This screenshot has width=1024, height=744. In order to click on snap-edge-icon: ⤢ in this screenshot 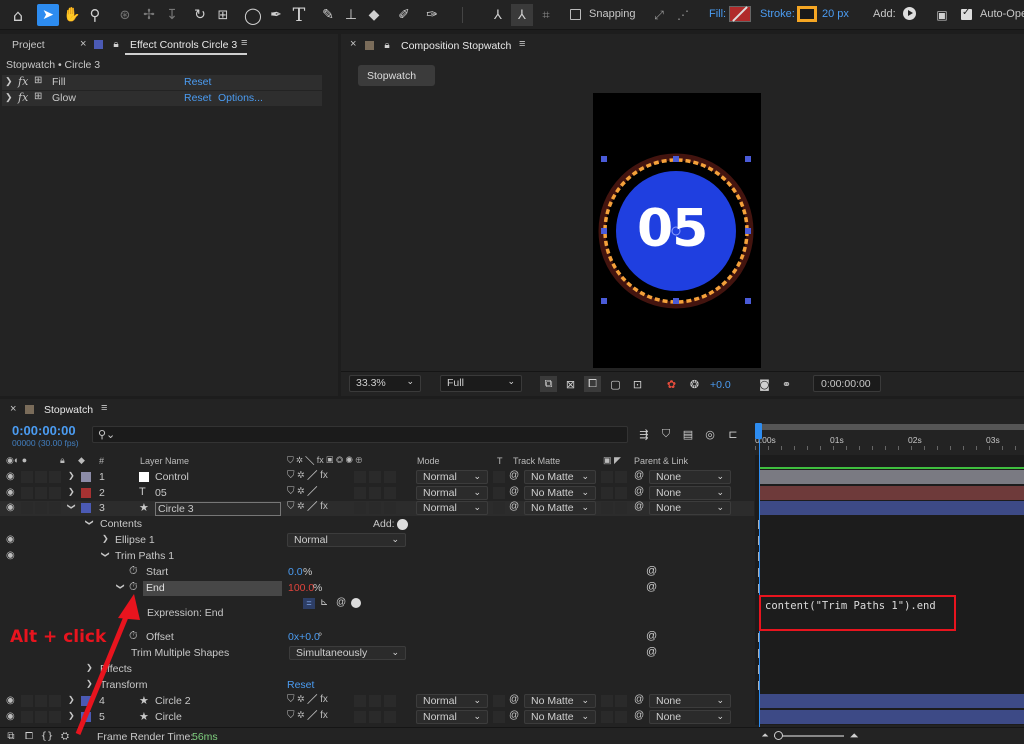, I will do `click(659, 15)`.